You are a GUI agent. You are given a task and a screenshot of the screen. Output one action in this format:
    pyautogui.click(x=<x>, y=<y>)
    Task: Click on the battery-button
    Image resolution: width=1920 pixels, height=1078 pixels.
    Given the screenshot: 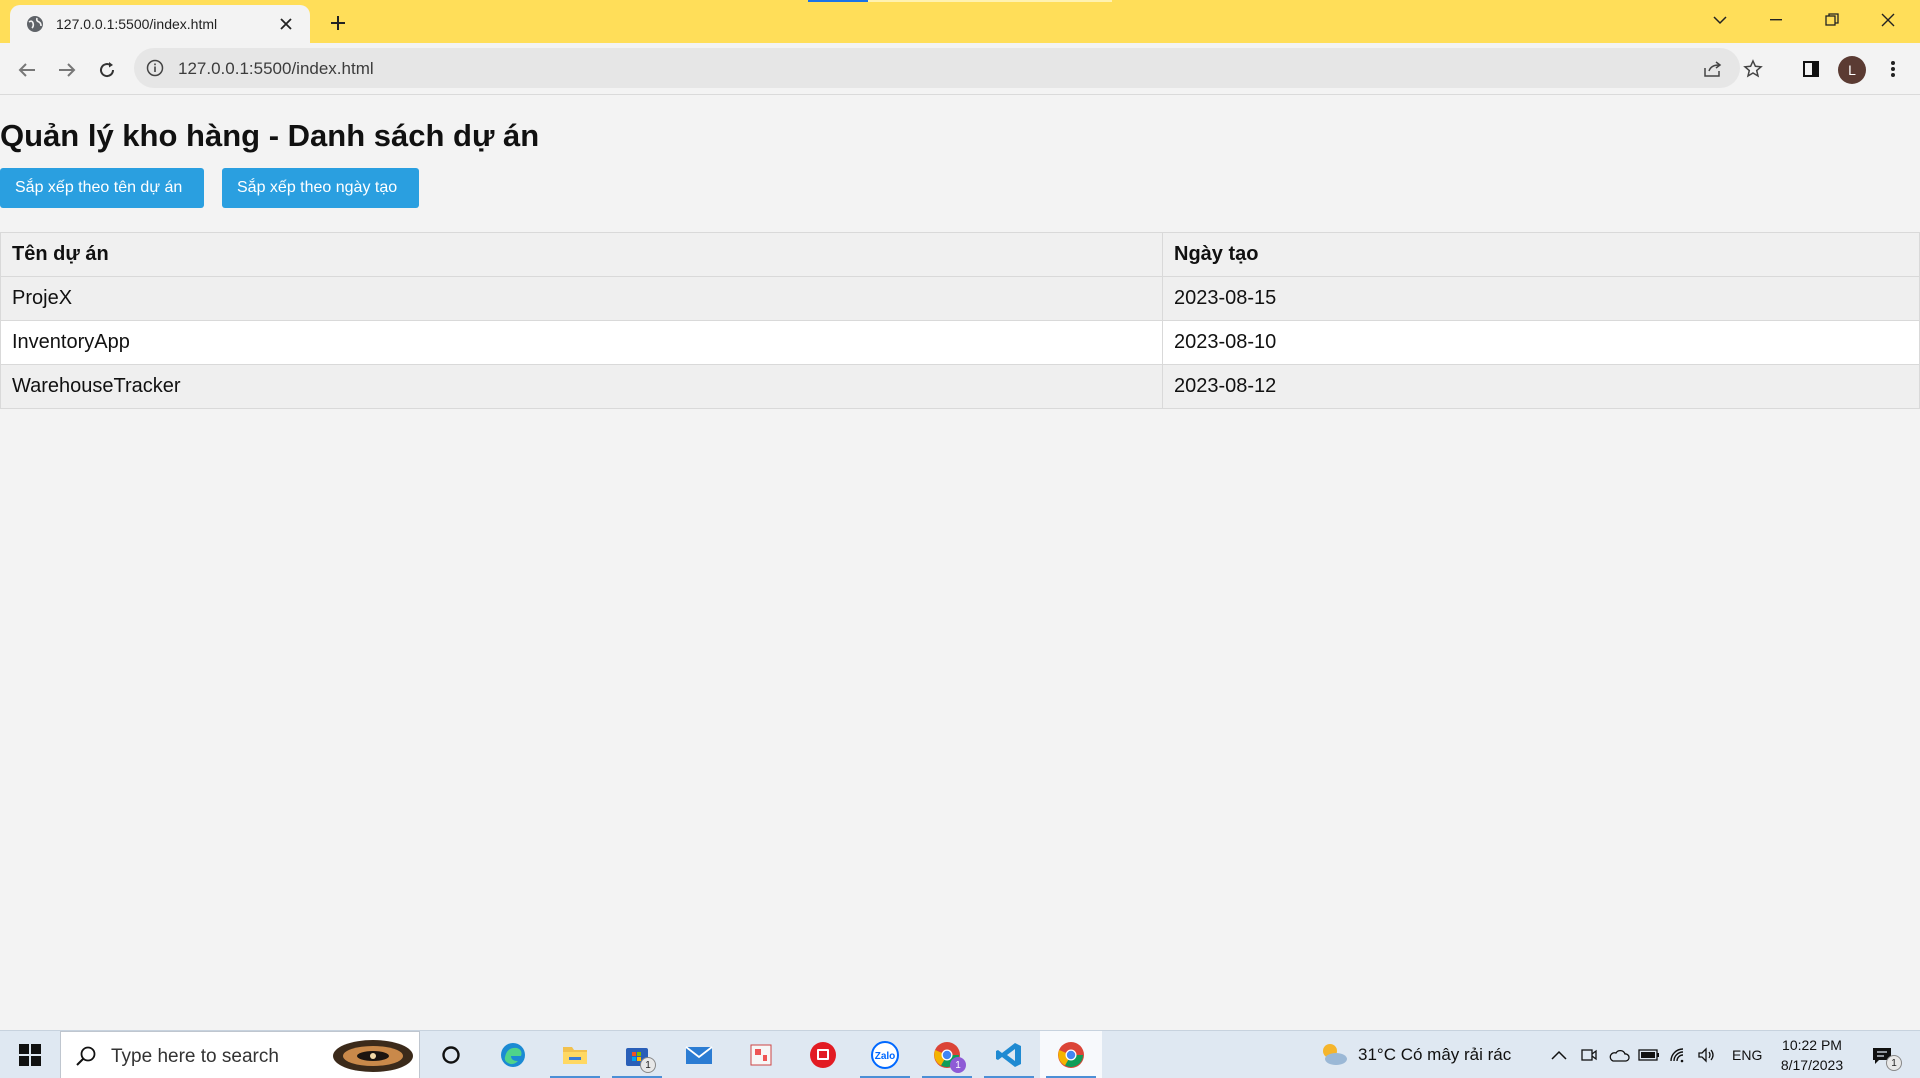 What is the action you would take?
    pyautogui.click(x=1649, y=1055)
    